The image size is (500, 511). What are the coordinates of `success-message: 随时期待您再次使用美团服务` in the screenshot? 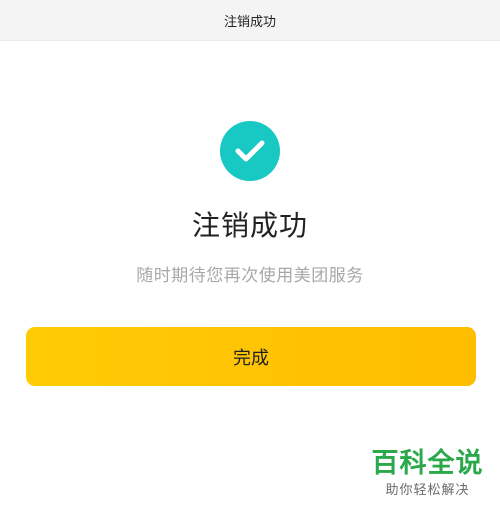 It's located at (250, 276).